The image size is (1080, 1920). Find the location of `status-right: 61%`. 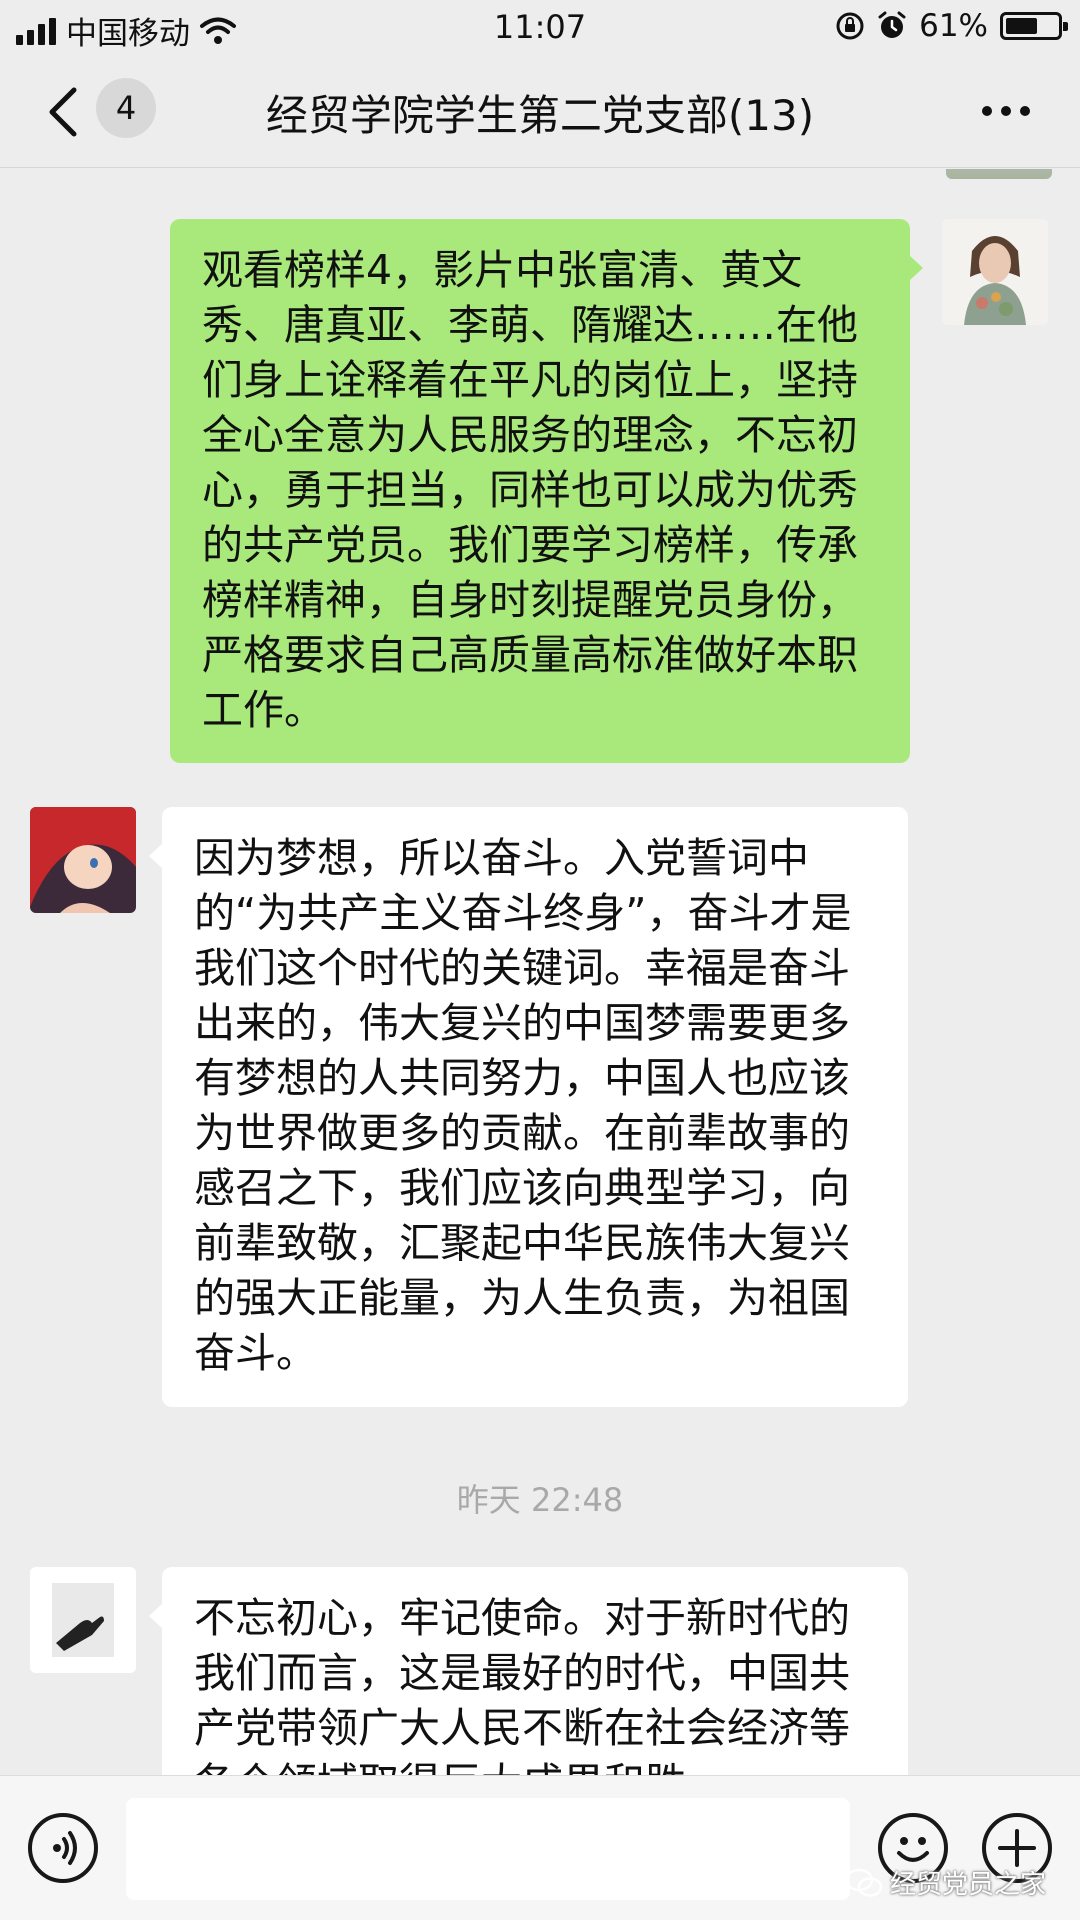

status-right: 61% is located at coordinates (951, 26).